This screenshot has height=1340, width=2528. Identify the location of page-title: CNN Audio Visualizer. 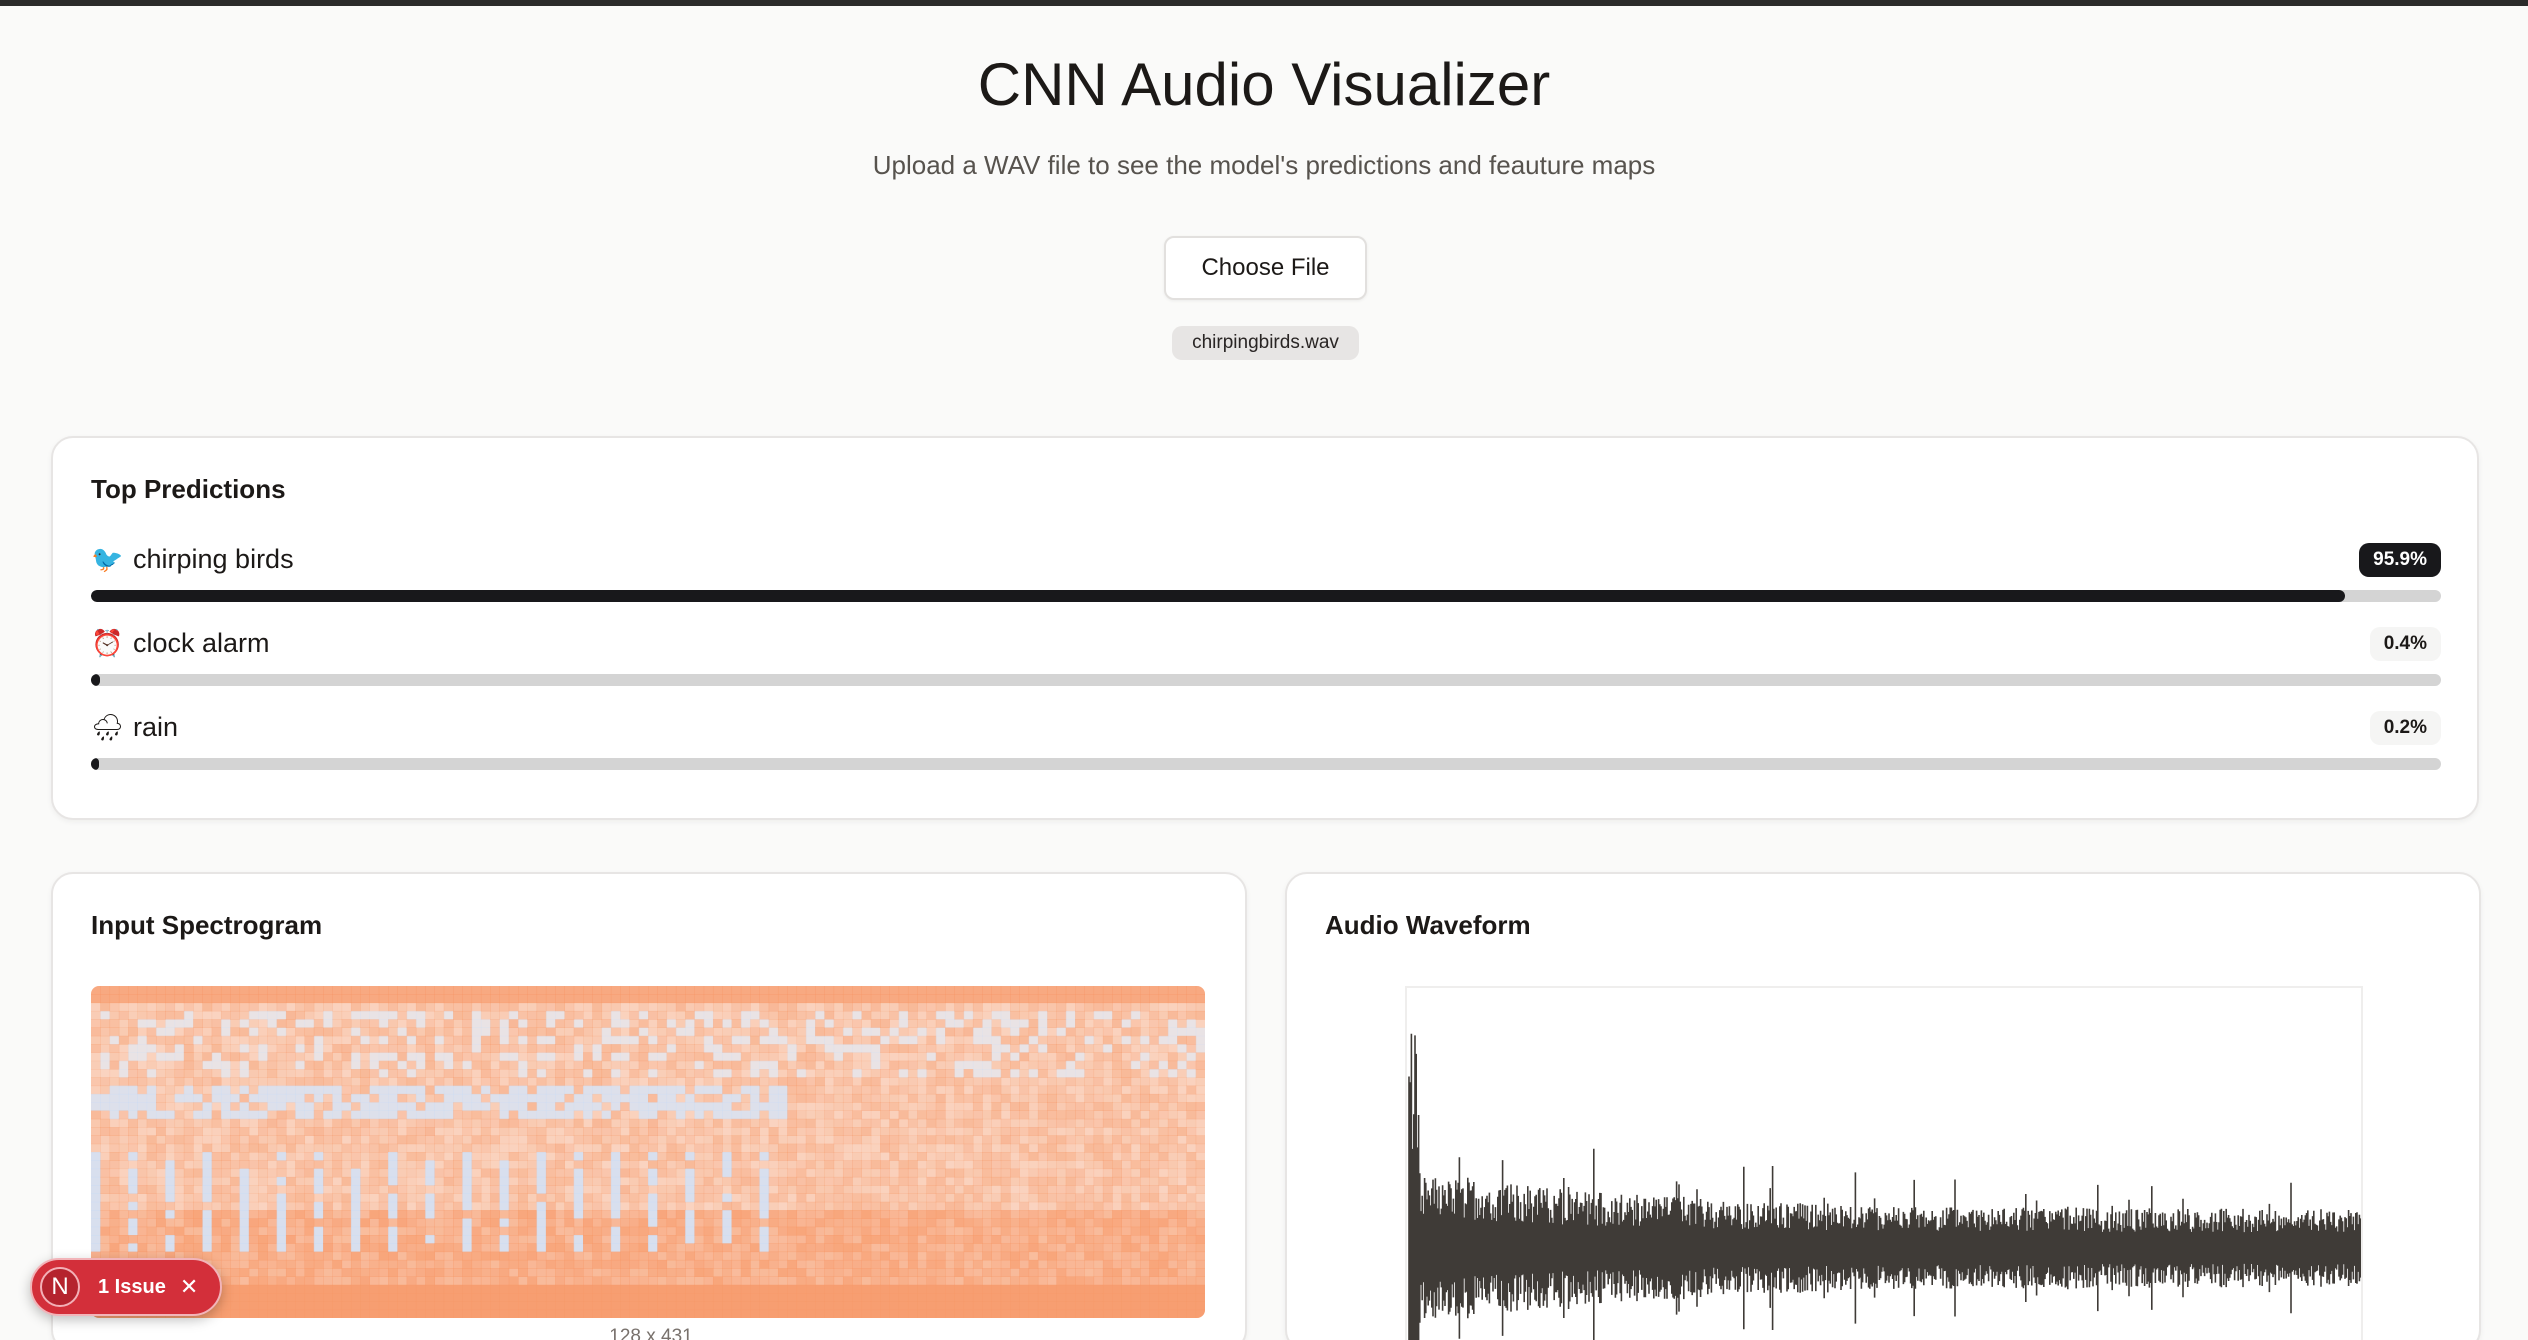
(1264, 84).